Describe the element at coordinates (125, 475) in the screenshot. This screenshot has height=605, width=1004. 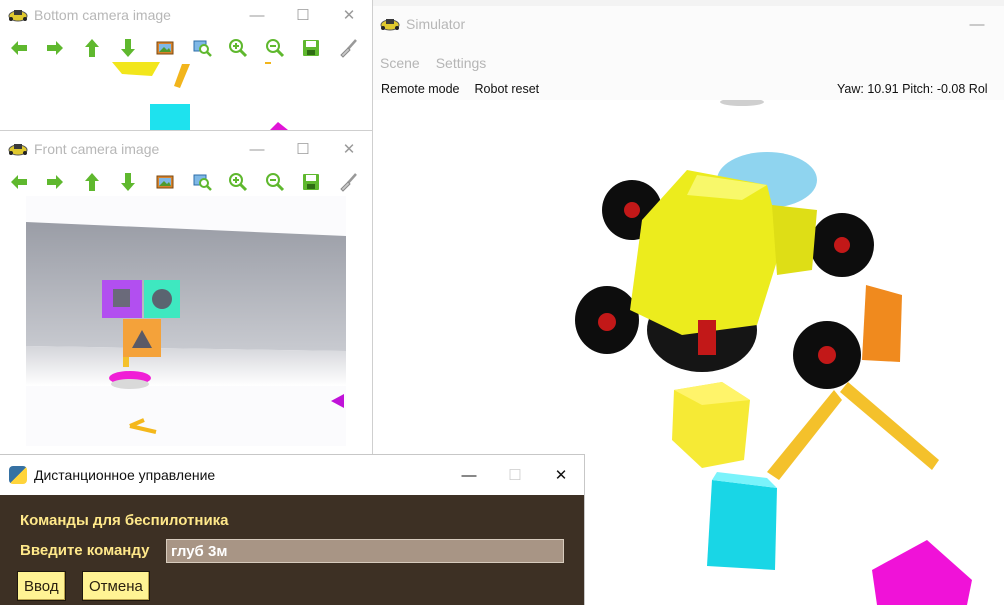
I see `remote-control-title: Дистанционное управление` at that location.